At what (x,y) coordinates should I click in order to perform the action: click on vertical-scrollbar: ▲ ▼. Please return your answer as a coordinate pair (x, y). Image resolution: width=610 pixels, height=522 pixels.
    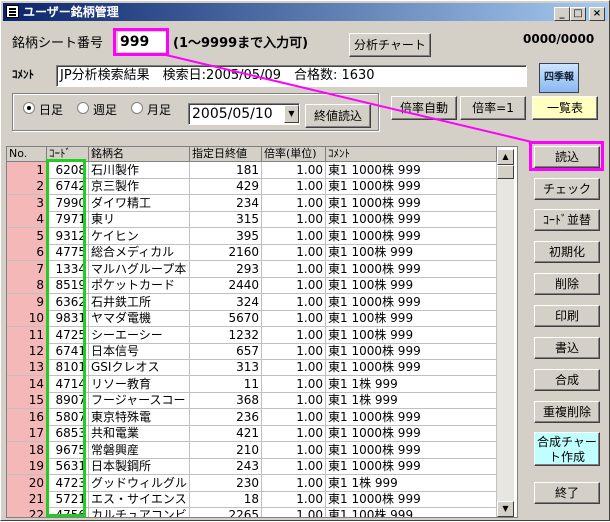
    Looking at the image, I should click on (505, 333).